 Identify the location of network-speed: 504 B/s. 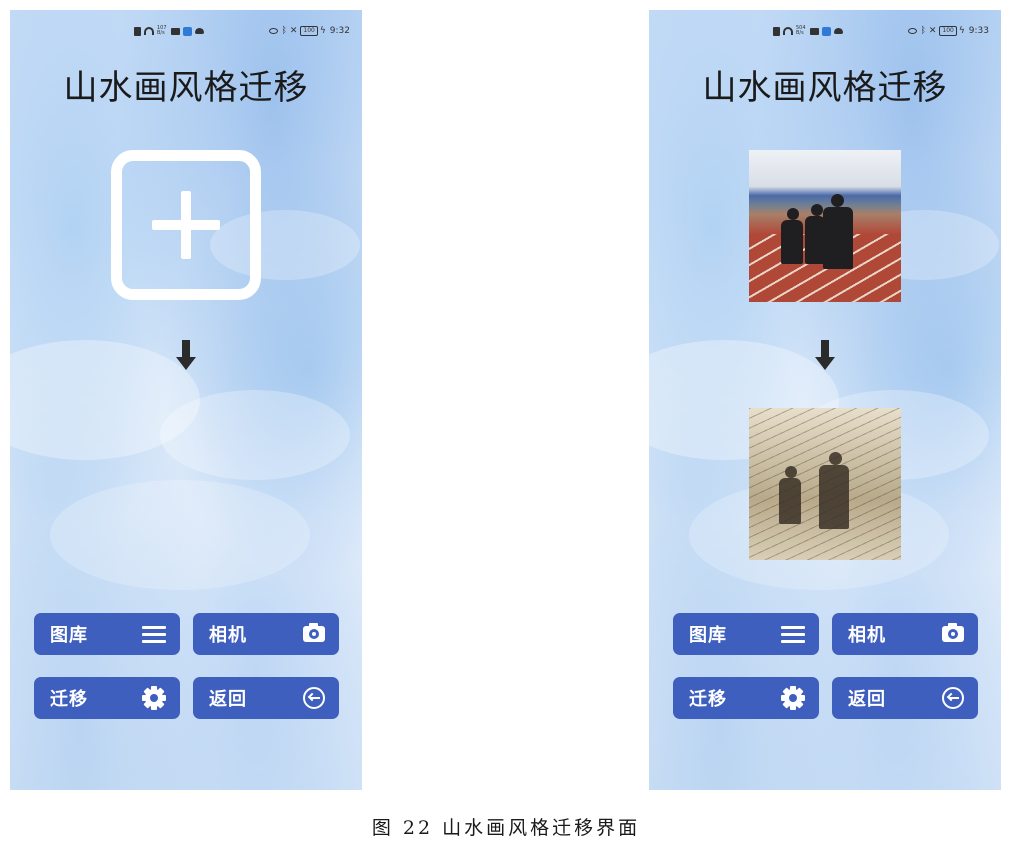
(801, 30).